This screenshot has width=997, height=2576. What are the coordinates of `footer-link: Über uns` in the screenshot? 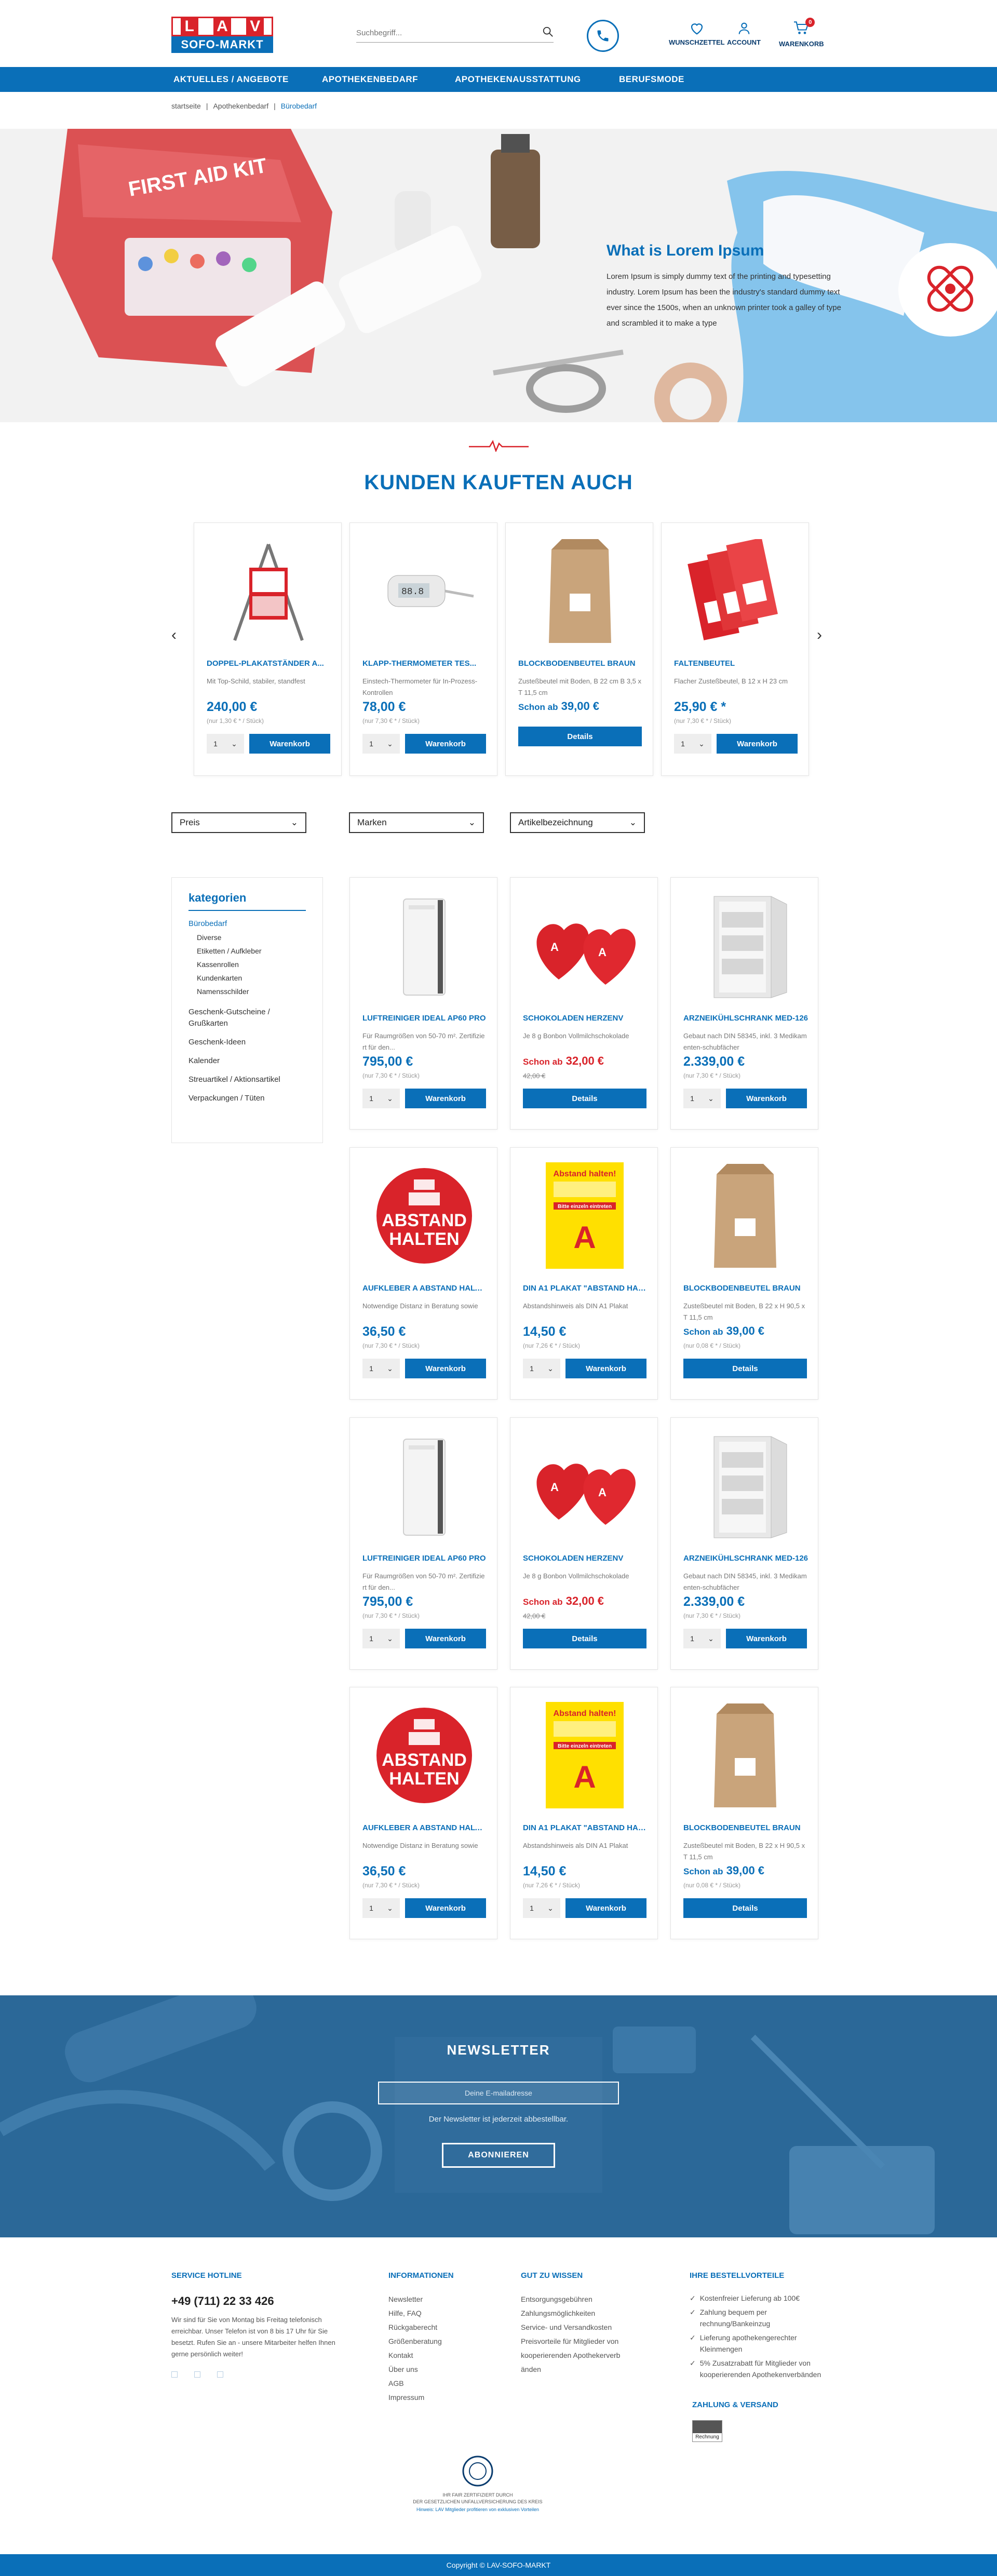 It's located at (415, 2370).